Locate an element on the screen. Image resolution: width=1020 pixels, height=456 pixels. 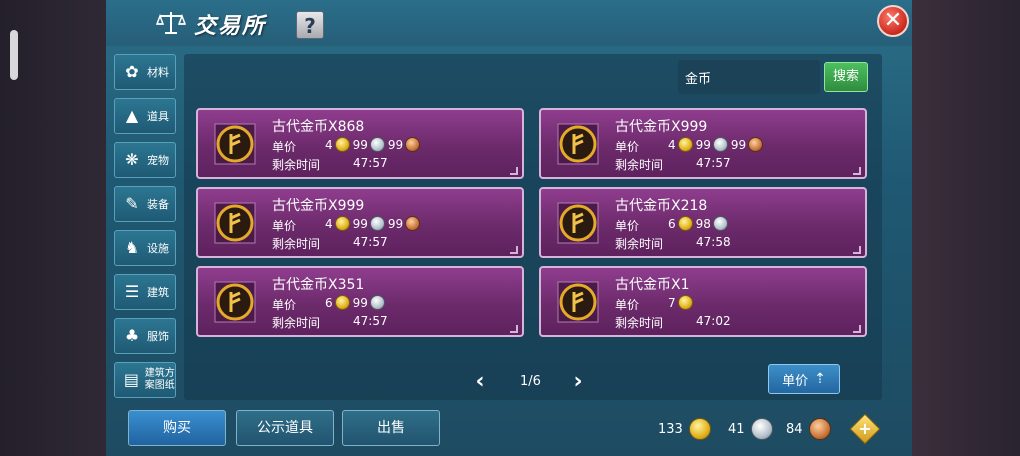
sidebar-item-materials: ✿ 材料 is located at coordinates (145, 72).